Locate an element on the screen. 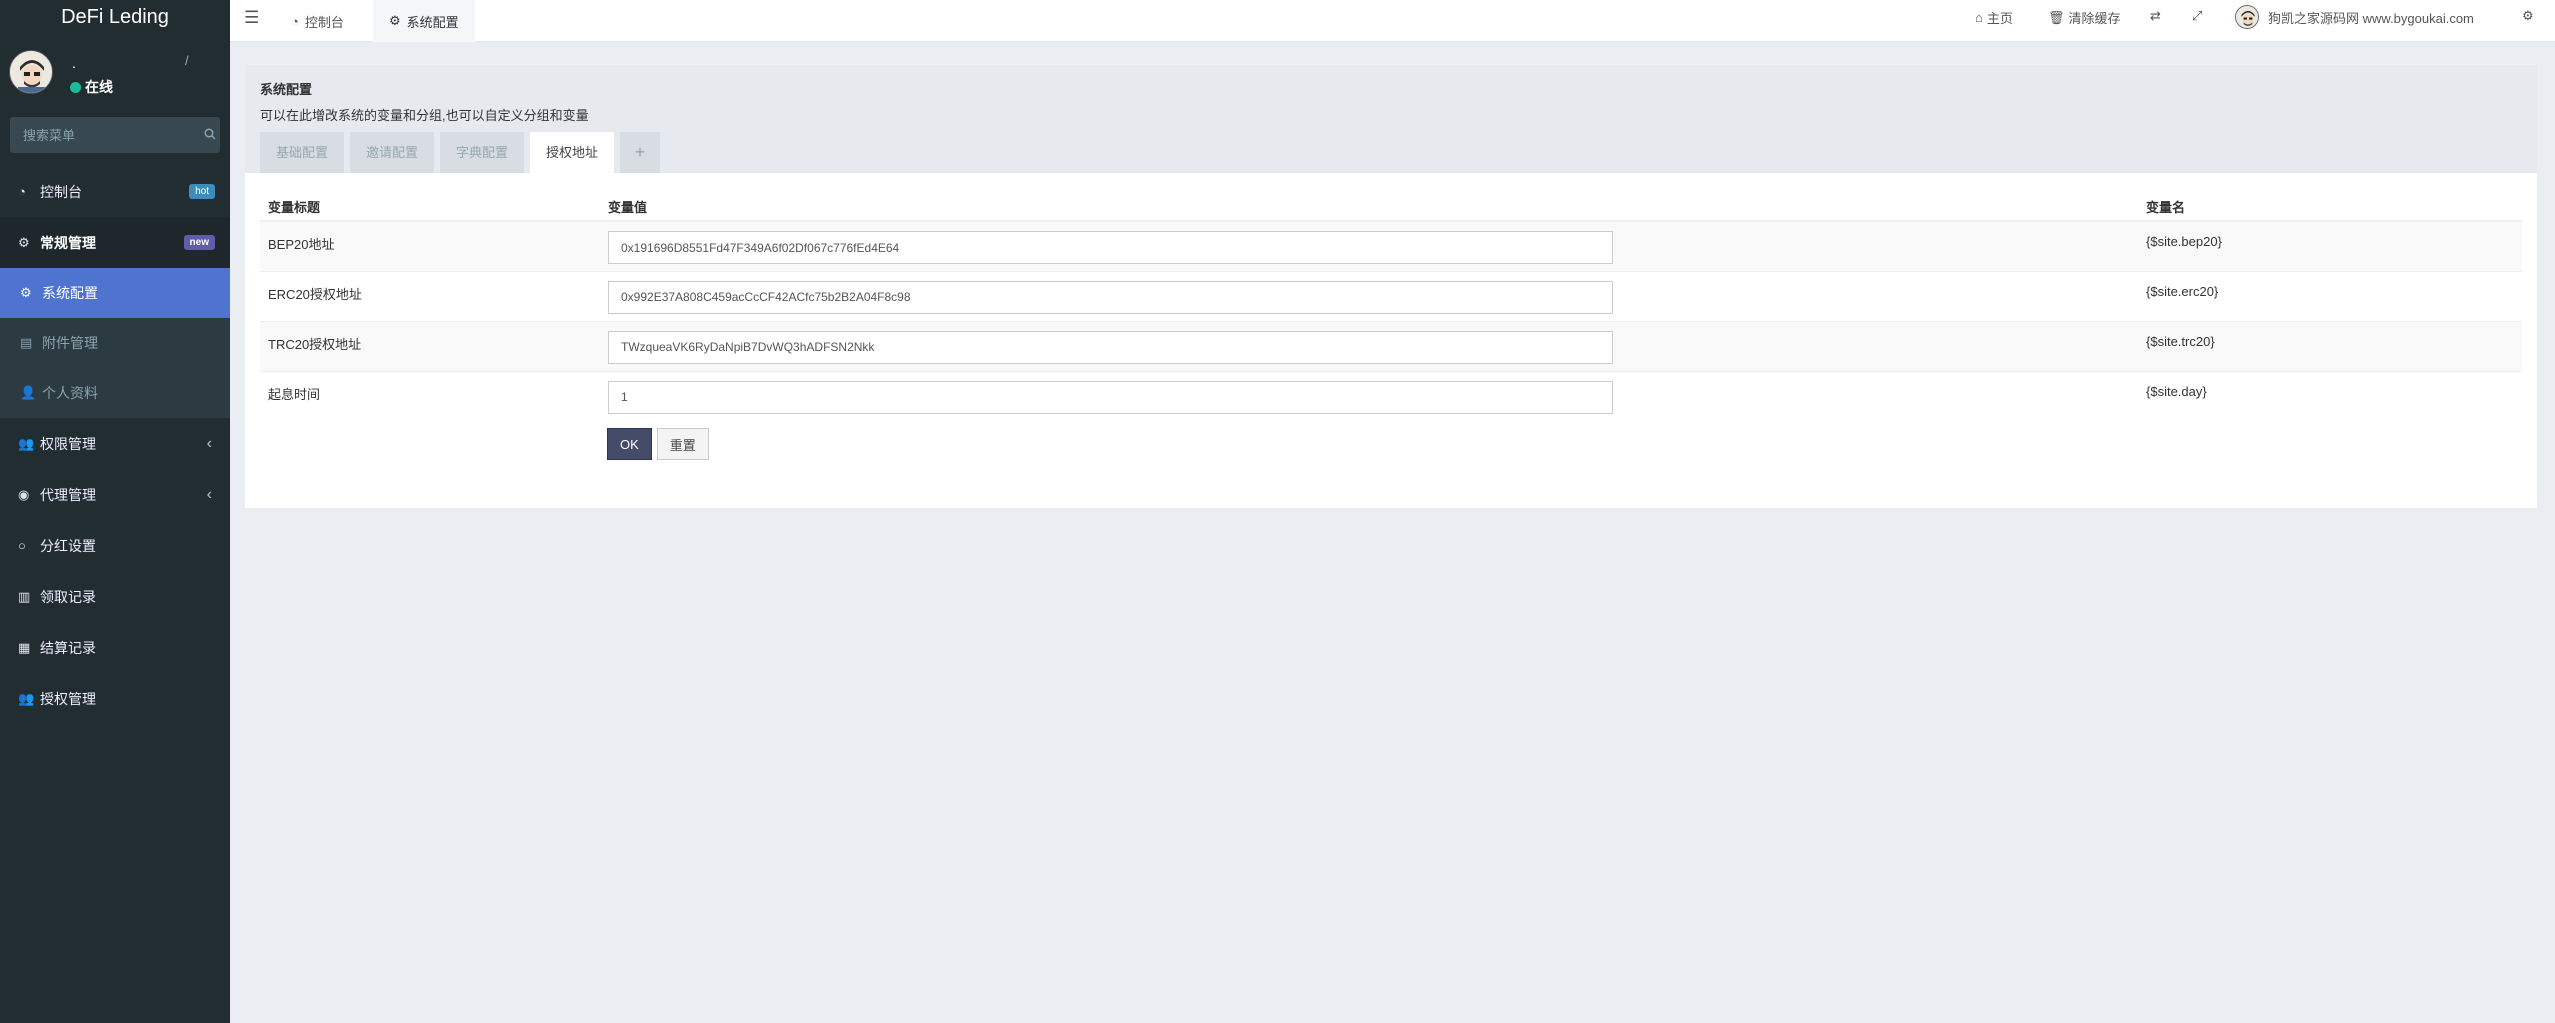  sidebar-item-dividend: ○ 分红设置 is located at coordinates (115, 545).